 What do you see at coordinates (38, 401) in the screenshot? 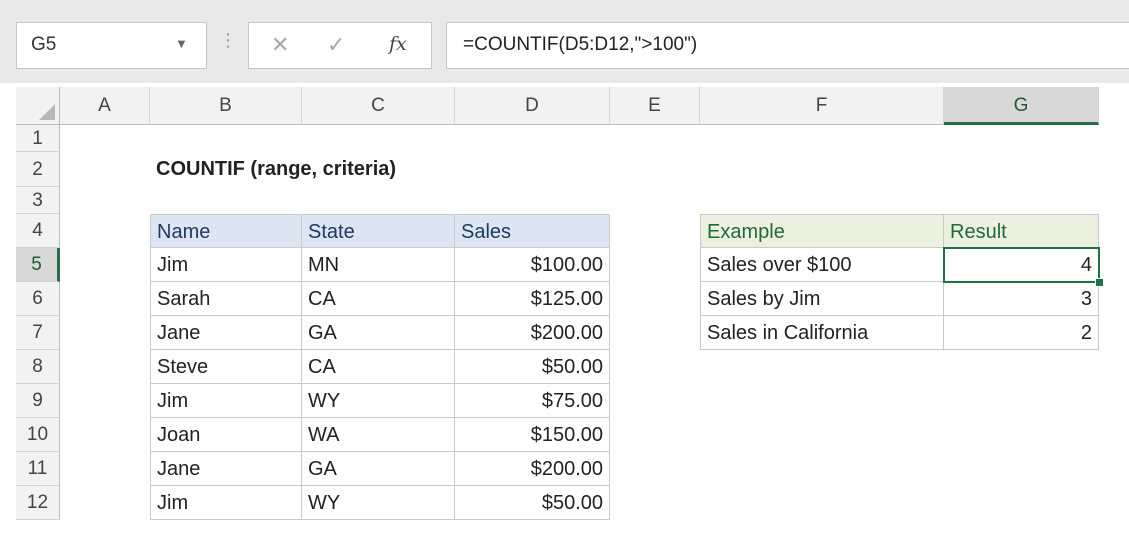
I see `row-header-9: 9` at bounding box center [38, 401].